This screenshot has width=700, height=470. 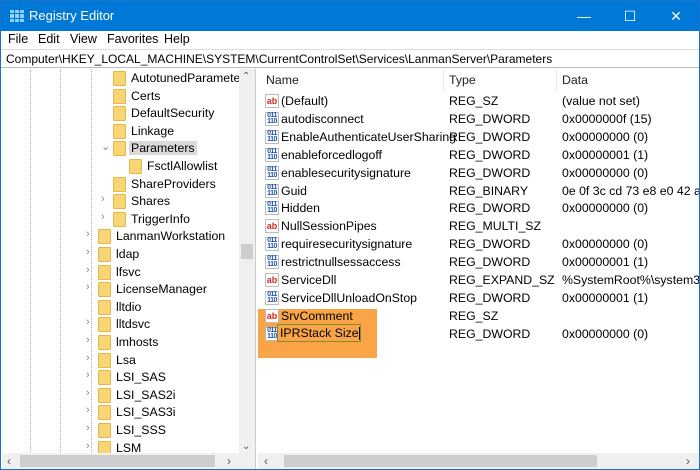 What do you see at coordinates (120, 307) in the screenshot?
I see `tree-item: lltdio` at bounding box center [120, 307].